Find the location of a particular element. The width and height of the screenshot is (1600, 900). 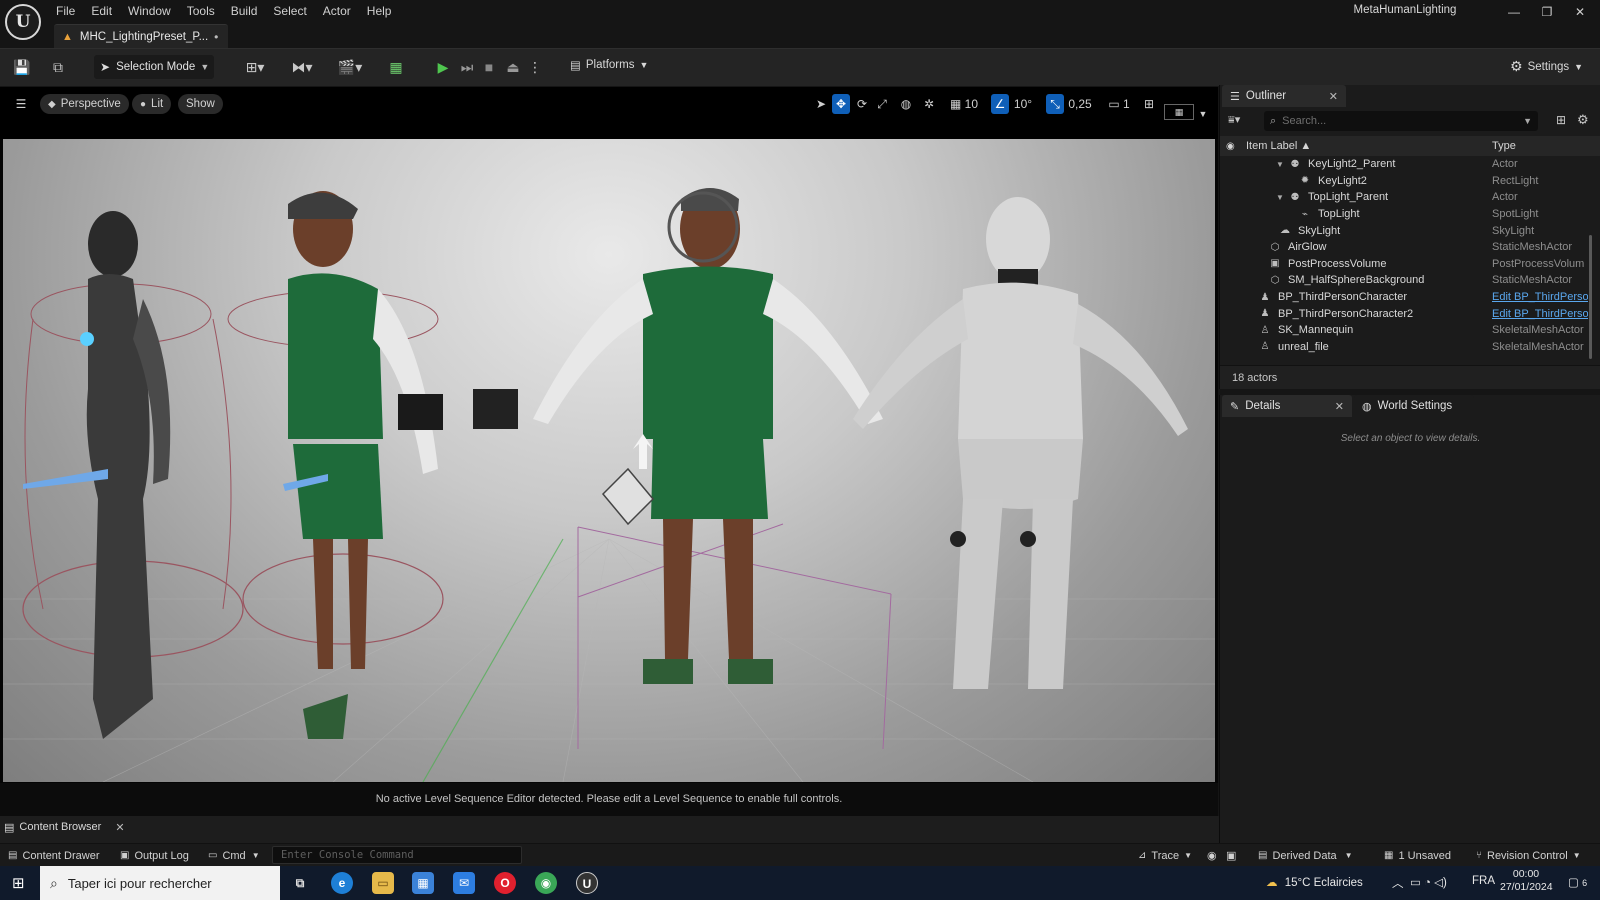

minimize-button: — is located at coordinates (1514, 12).